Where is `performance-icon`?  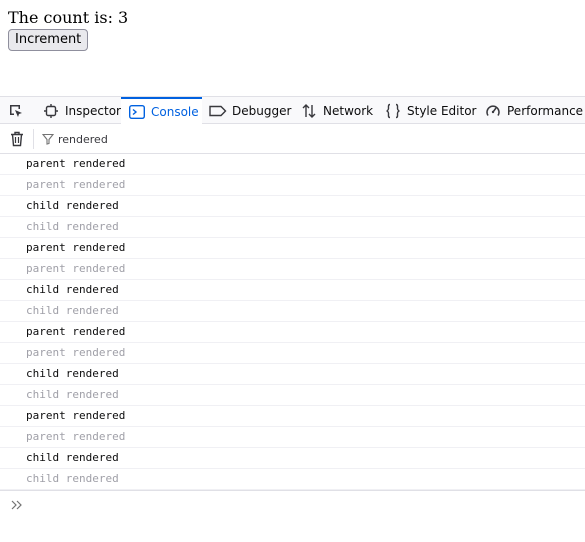 performance-icon is located at coordinates (493, 111).